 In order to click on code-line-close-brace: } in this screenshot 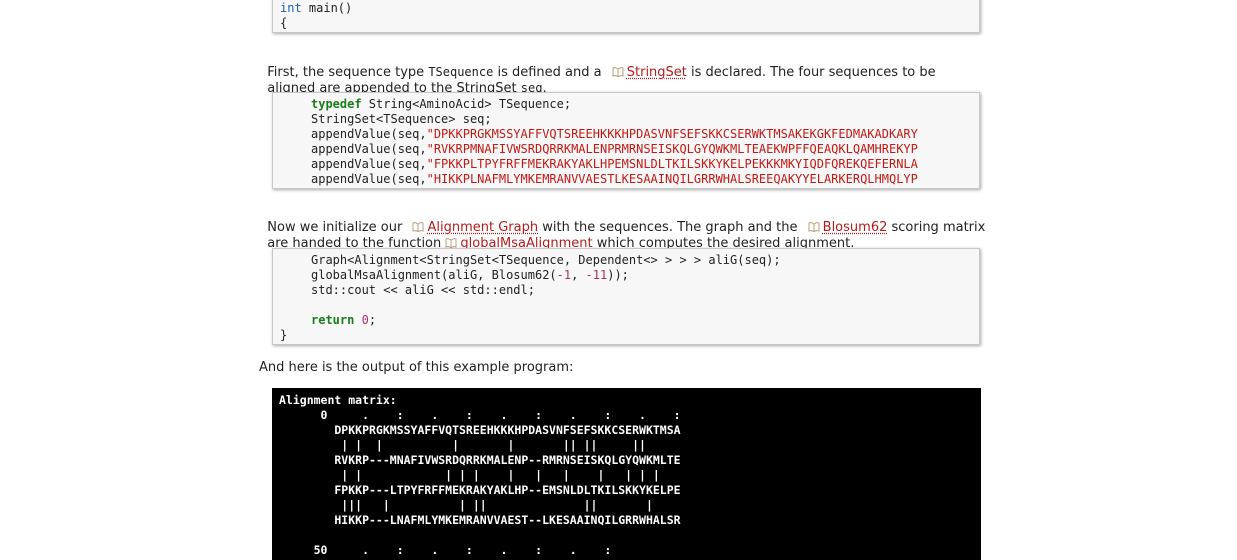, I will do `click(284, 335)`.